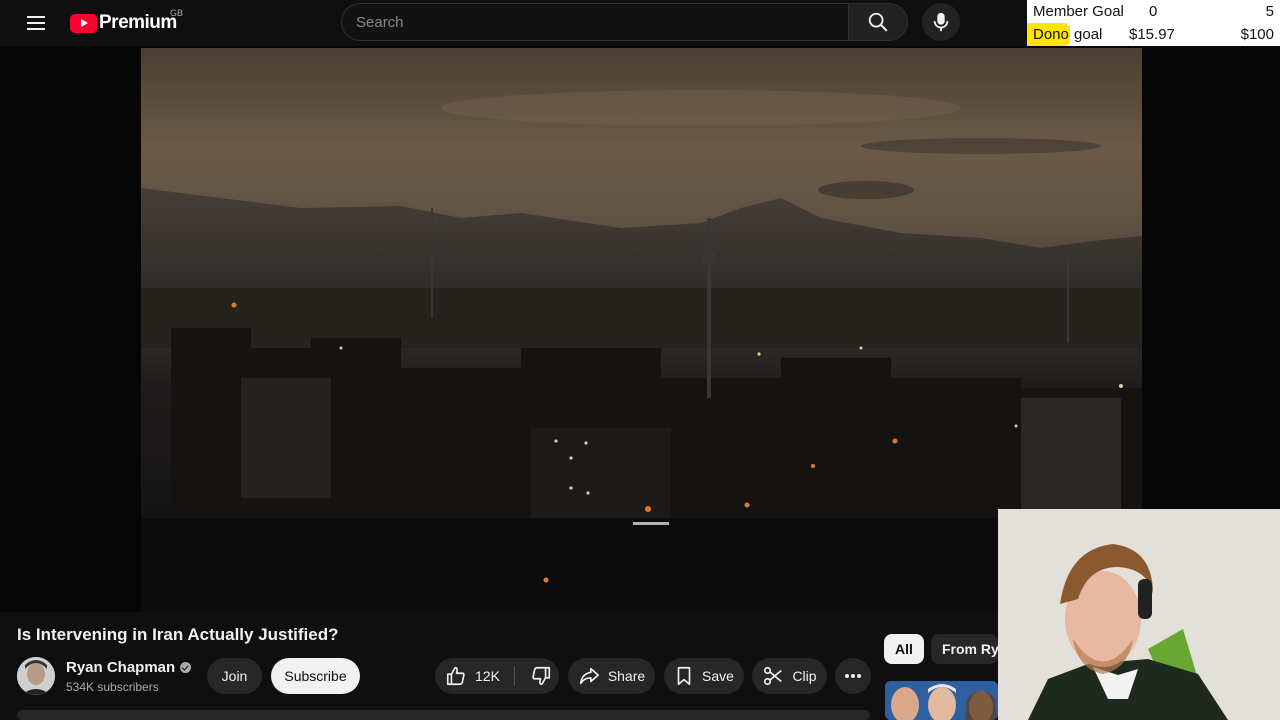 This screenshot has width=1280, height=720. I want to click on like-dislike-group: 12K, so click(497, 676).